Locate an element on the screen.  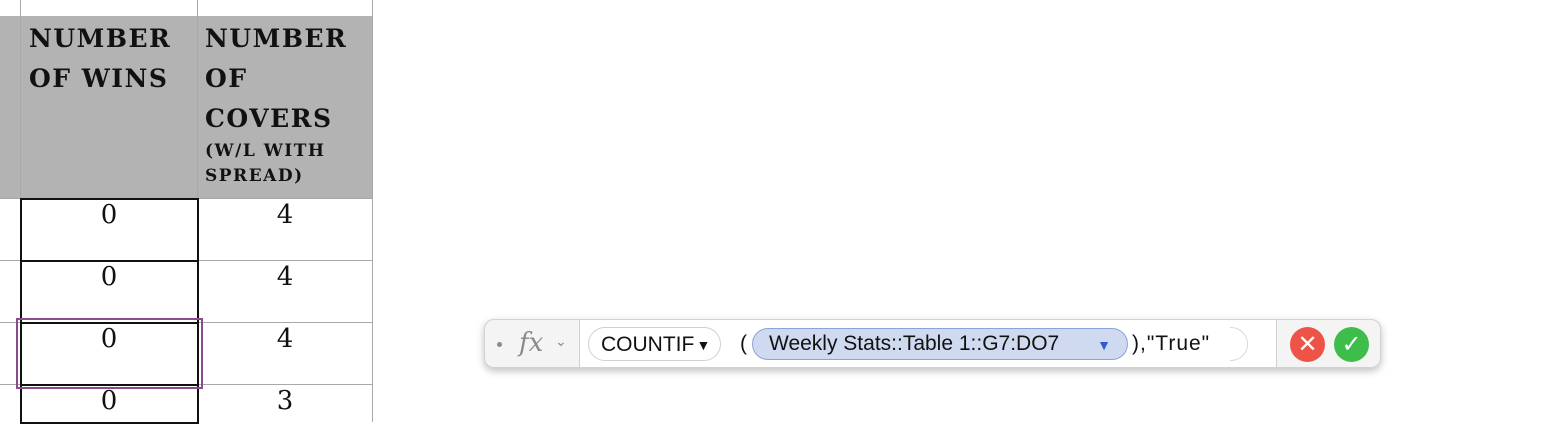
cell-covers-row-4: 3 is located at coordinates (285, 401).